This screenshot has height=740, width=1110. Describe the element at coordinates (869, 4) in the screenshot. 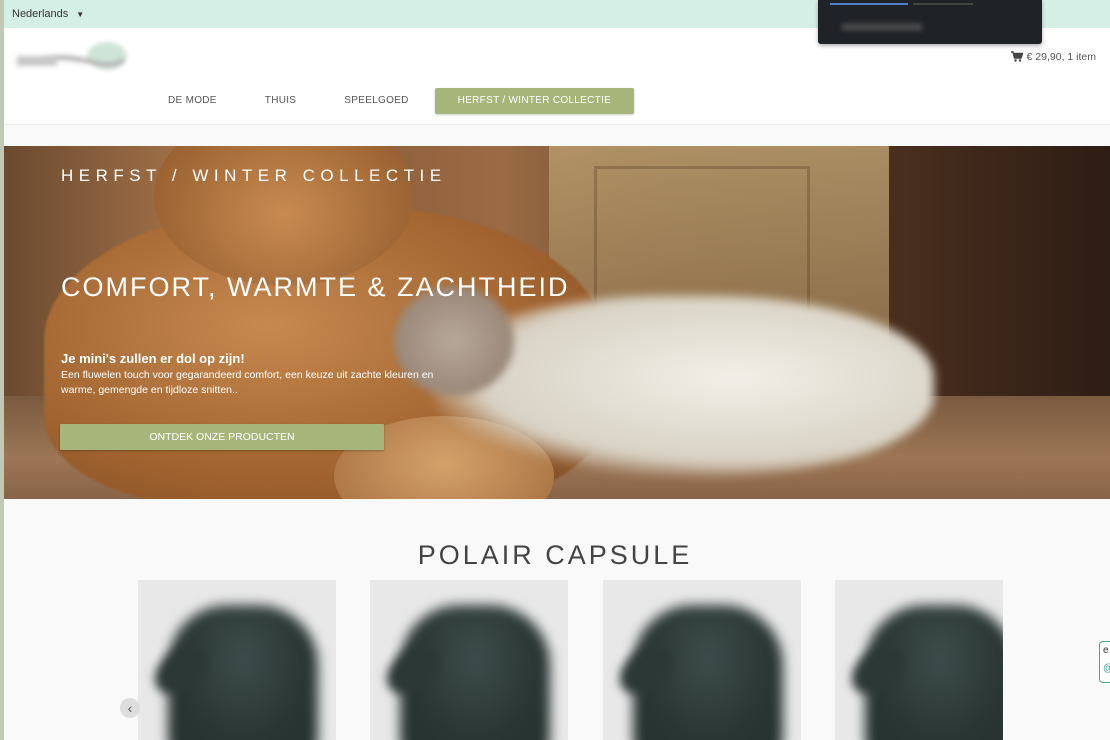

I see `overlay-tab-indicator` at that location.